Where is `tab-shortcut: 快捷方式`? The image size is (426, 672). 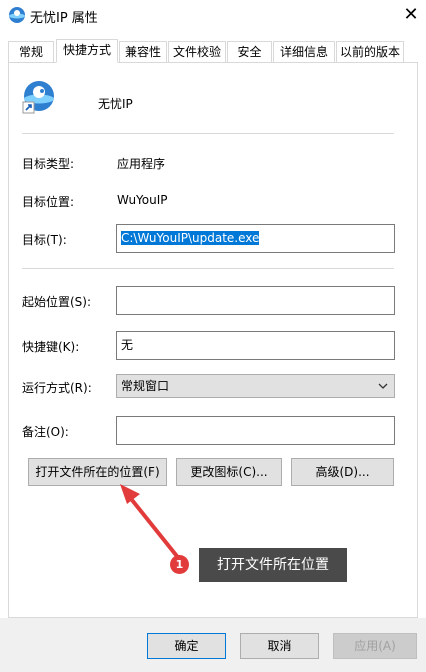
tab-shortcut: 快捷方式 is located at coordinates (87, 51).